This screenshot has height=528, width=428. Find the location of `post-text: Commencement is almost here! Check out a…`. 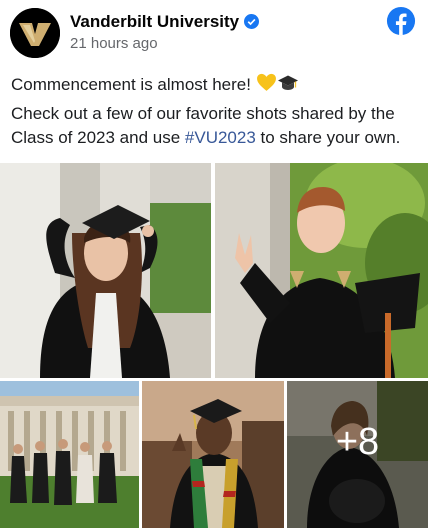

post-text: Commencement is almost here! Check out a… is located at coordinates (216, 111).